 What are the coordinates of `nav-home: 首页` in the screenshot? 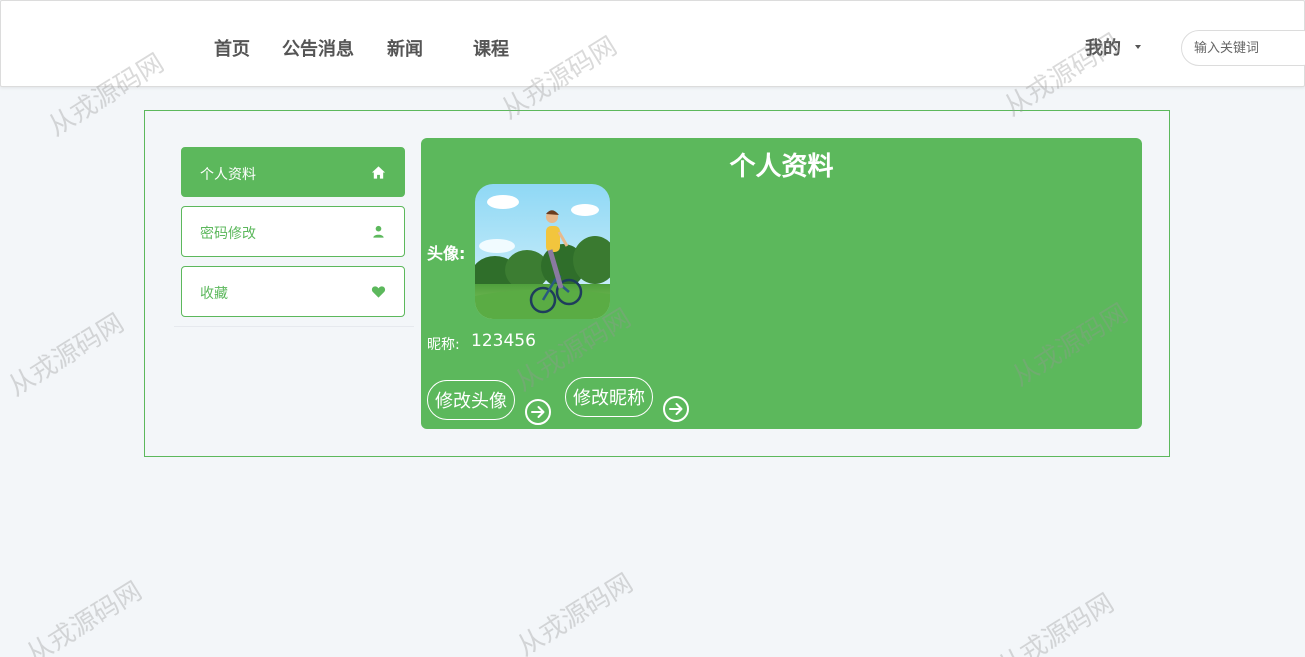 It's located at (232, 48).